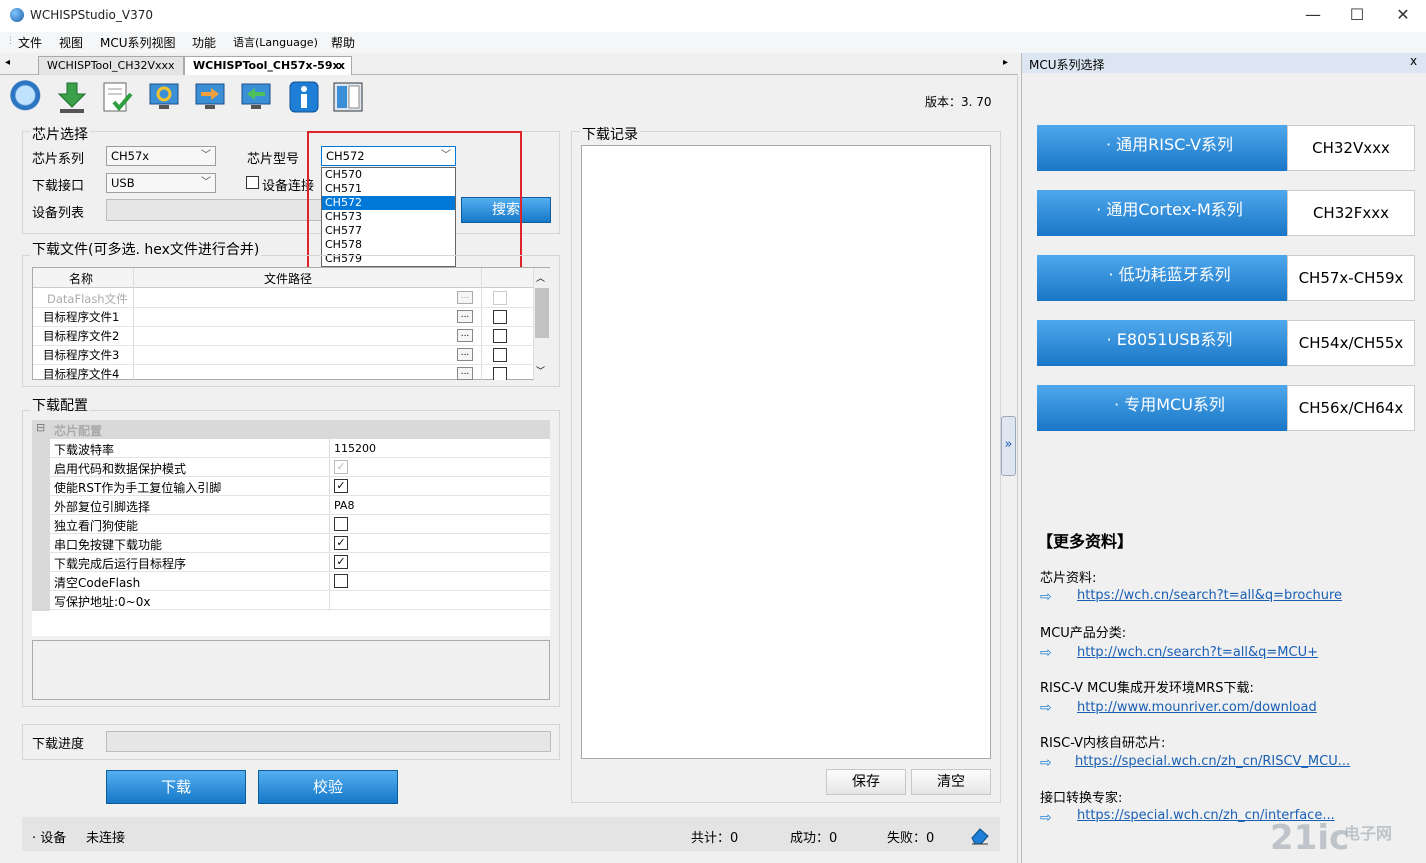 The width and height of the screenshot is (1426, 863). I want to click on table-scrollbar: ︿ ﹀, so click(541, 324).